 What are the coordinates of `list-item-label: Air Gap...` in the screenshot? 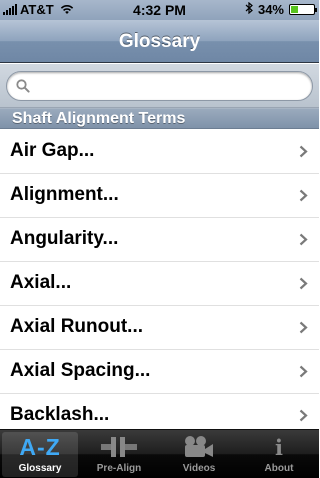 It's located at (52, 150).